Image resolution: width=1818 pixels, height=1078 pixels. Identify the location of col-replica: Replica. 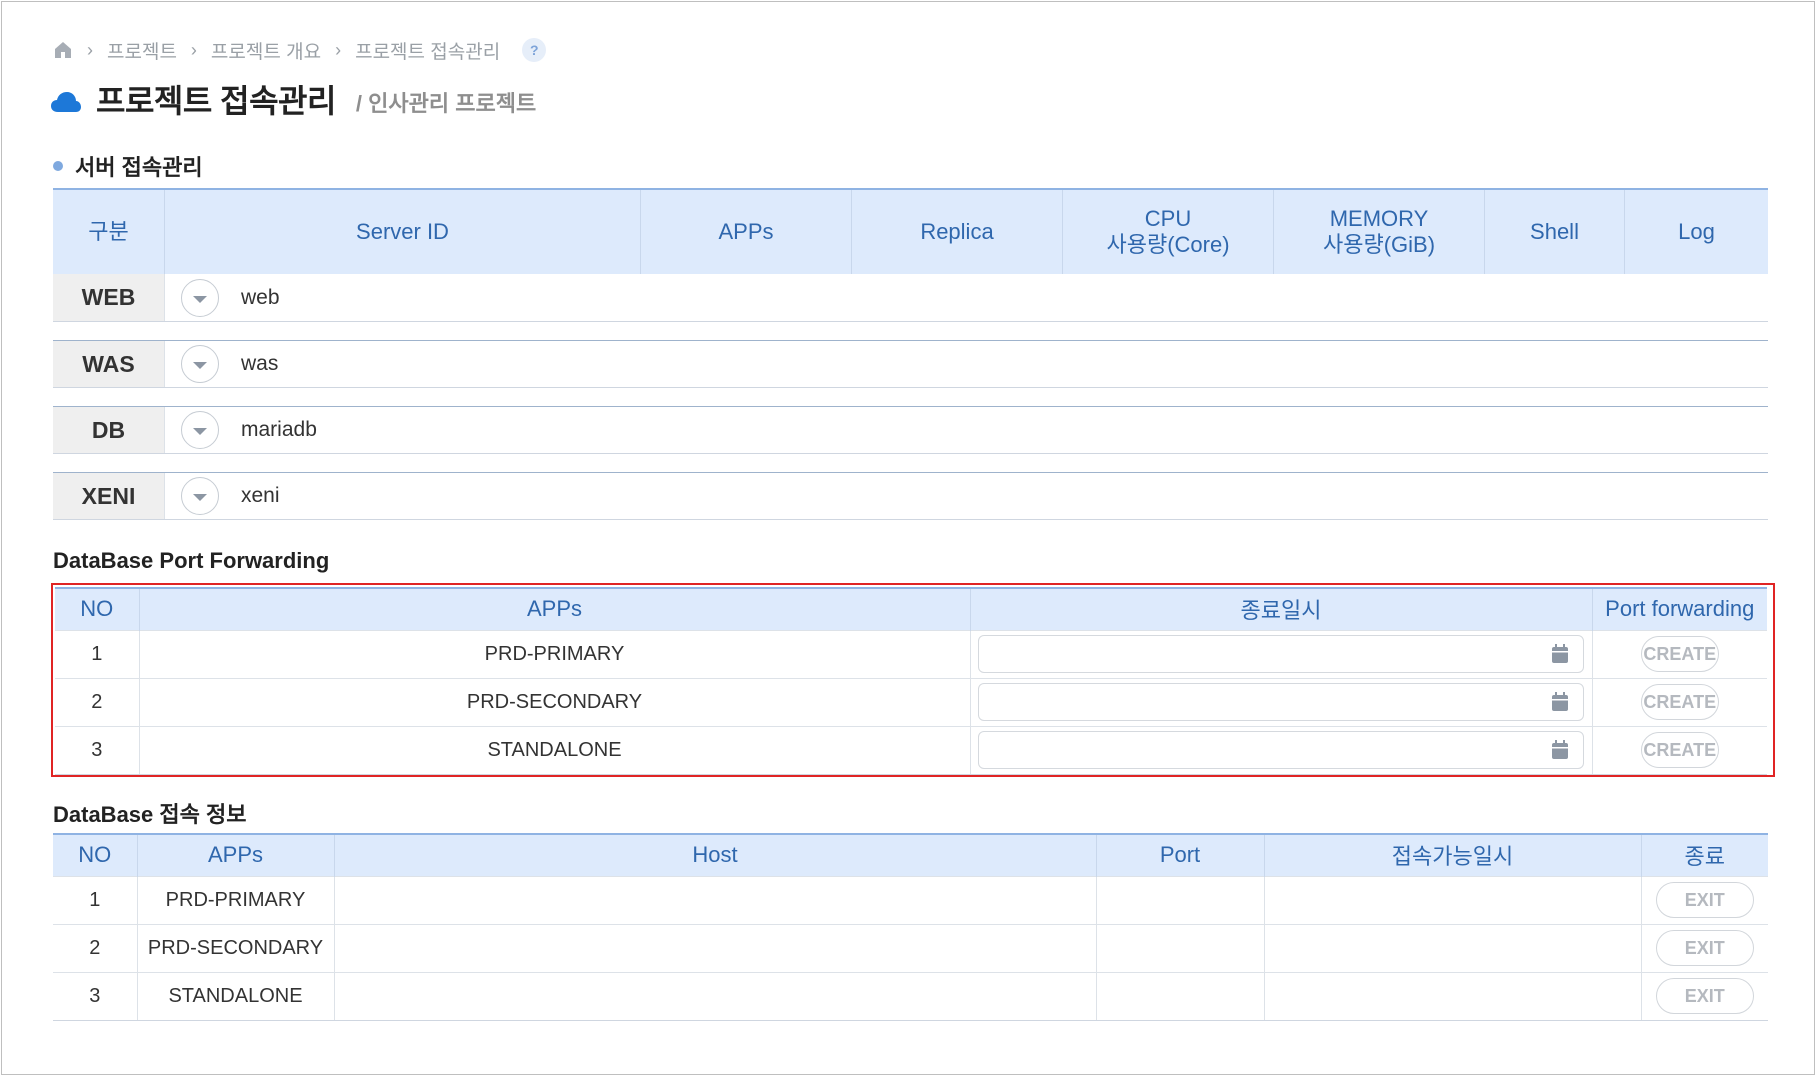
(956, 232).